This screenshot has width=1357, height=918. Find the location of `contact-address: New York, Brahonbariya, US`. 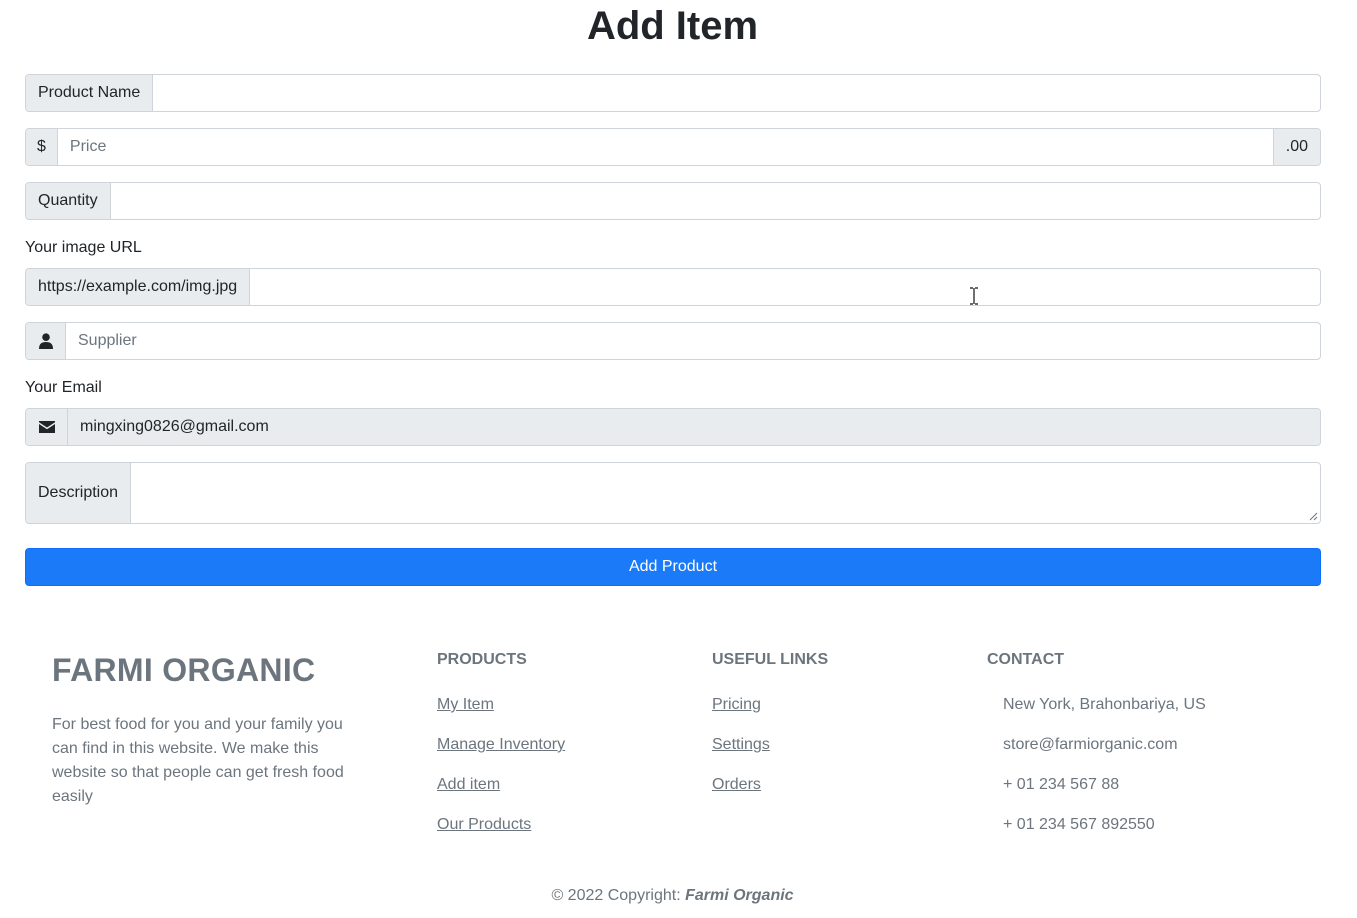

contact-address: New York, Brahonbariya, US is located at coordinates (1104, 704).